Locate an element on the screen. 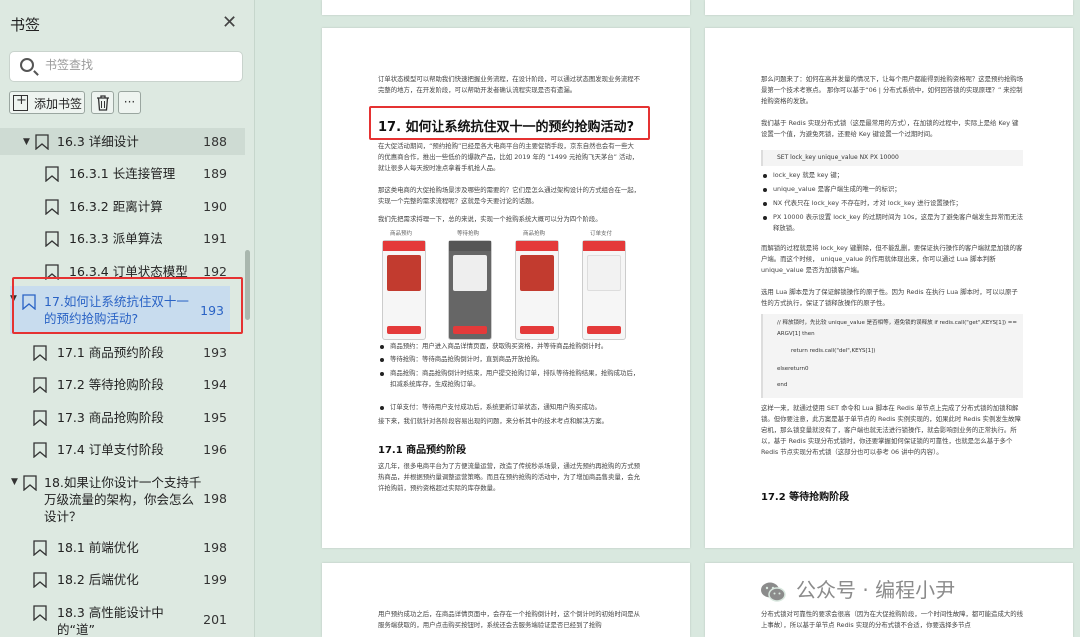 The height and width of the screenshot is (637, 1080). bookmark-item: 16.3.2 距离计算 190 is located at coordinates (122, 206).